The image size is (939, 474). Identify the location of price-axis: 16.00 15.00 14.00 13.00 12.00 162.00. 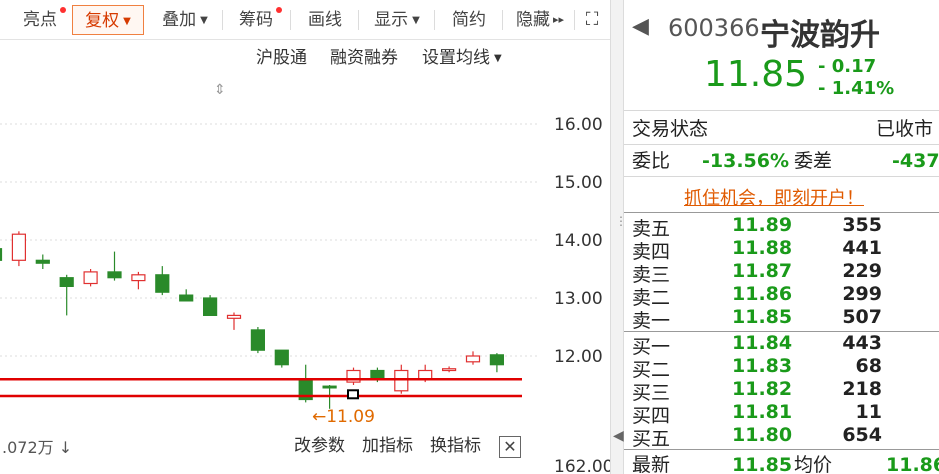
(582, 294).